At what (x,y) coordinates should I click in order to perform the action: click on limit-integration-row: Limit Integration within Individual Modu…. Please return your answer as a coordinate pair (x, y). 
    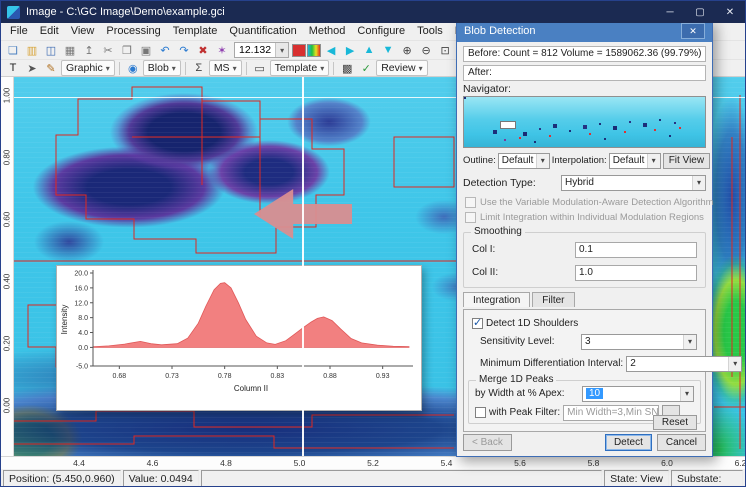
    Looking at the image, I should click on (586, 217).